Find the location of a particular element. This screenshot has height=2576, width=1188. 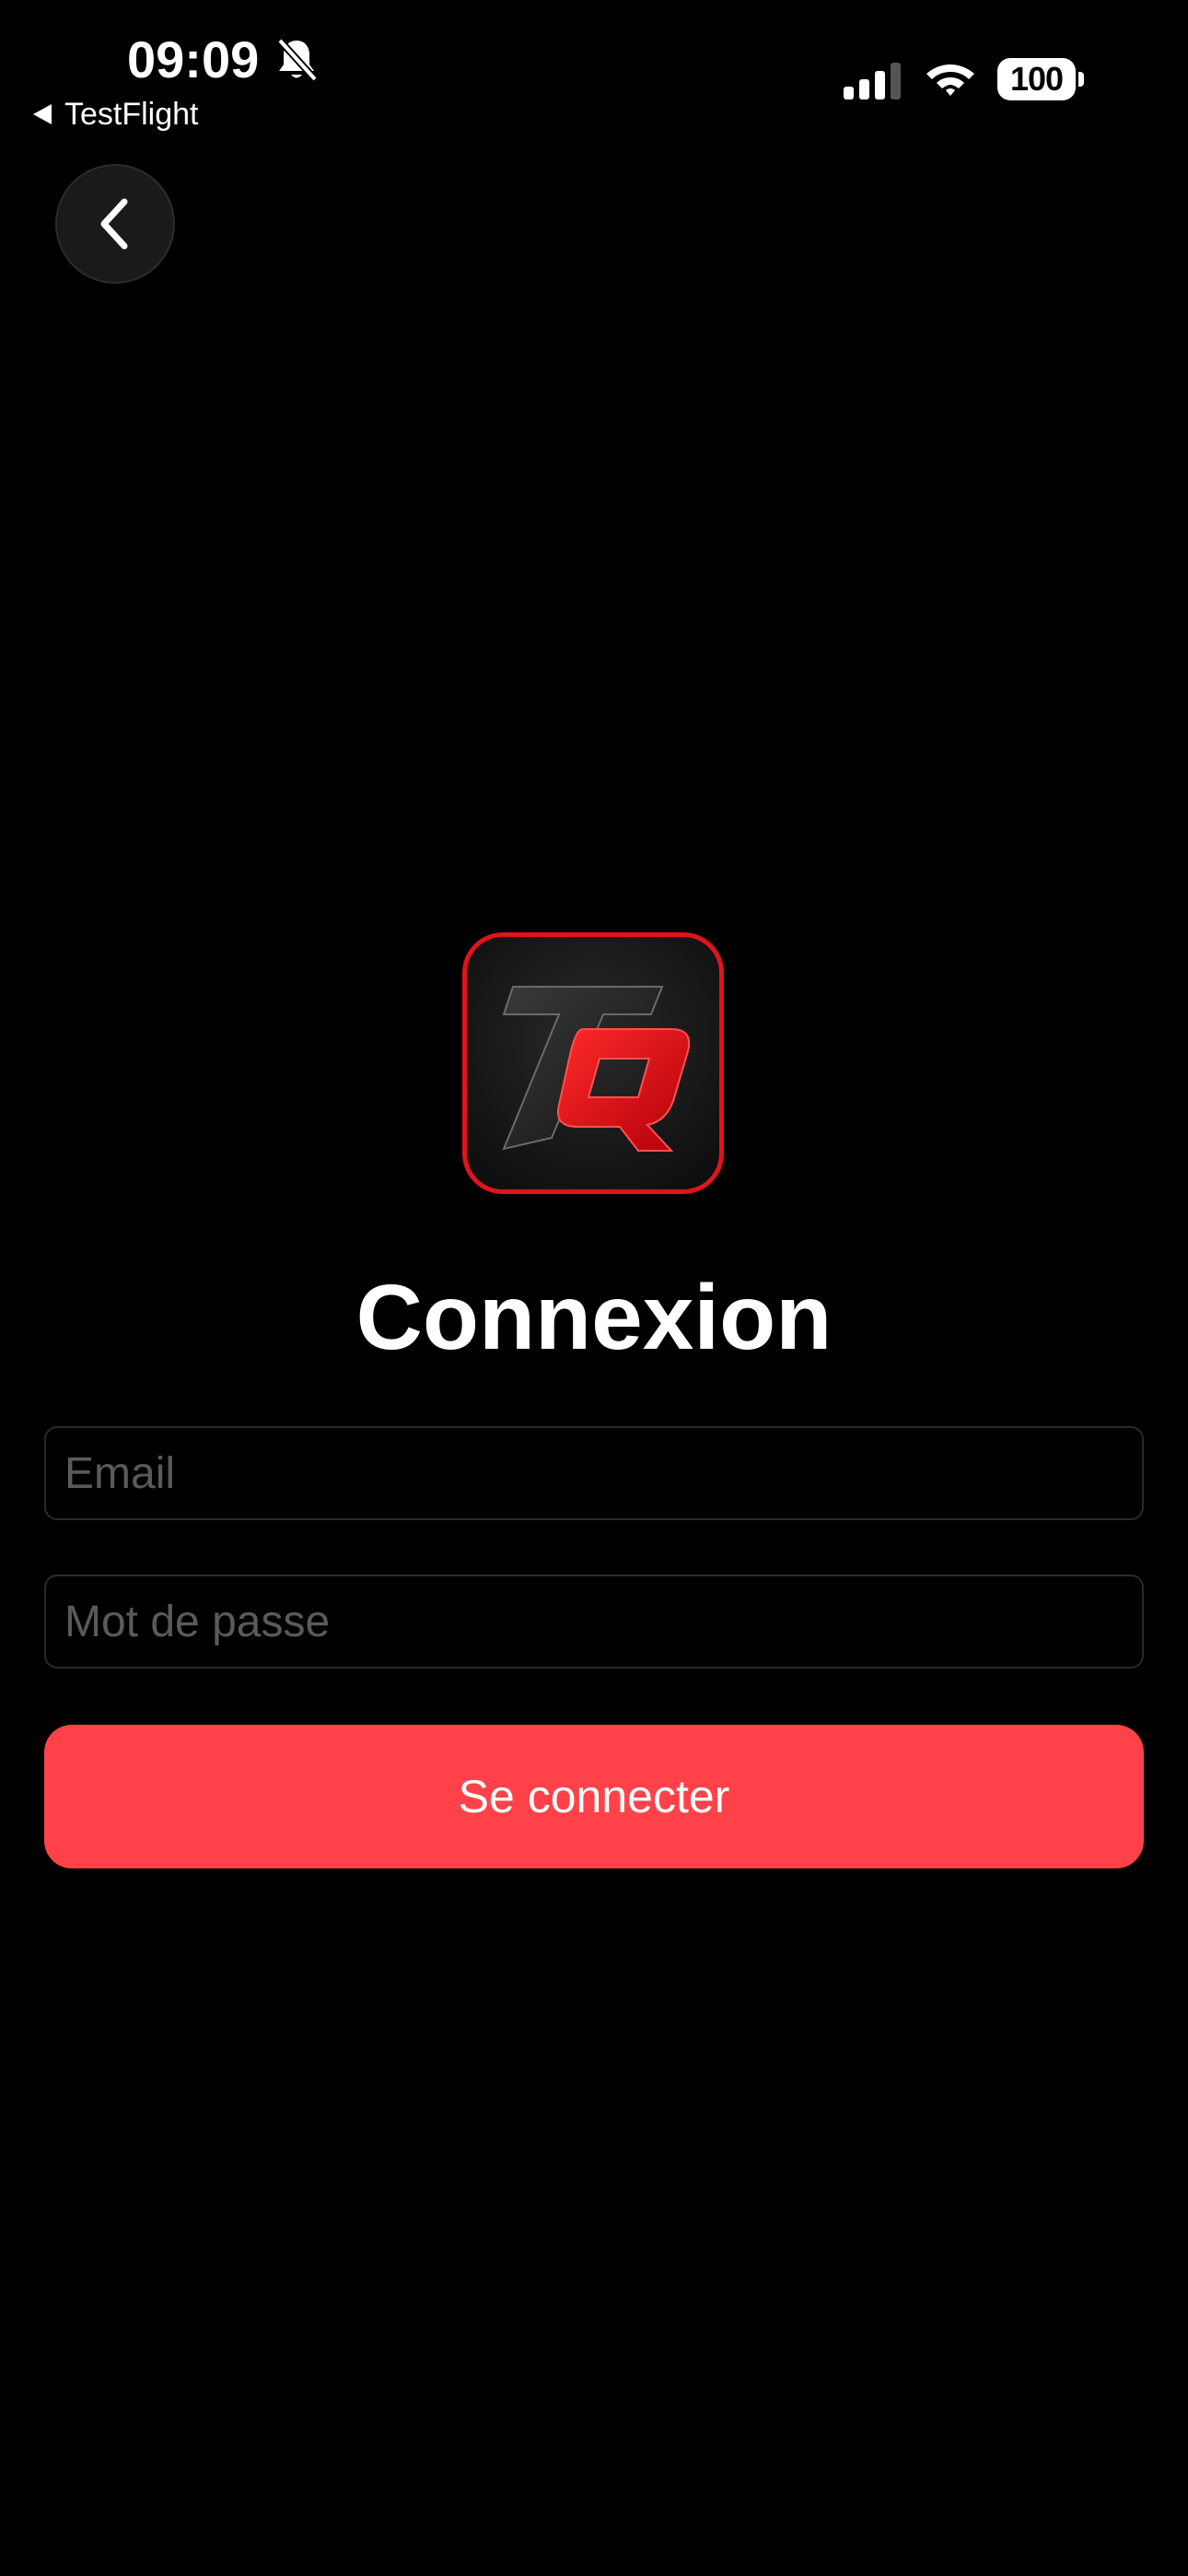

battery-level: 100 is located at coordinates (1037, 79).